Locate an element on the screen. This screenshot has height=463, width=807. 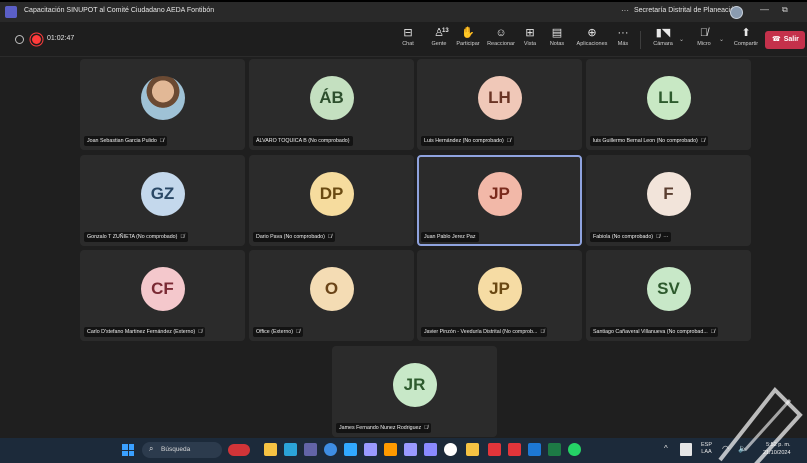
participant-count: 13 is located at coordinates (445, 31).